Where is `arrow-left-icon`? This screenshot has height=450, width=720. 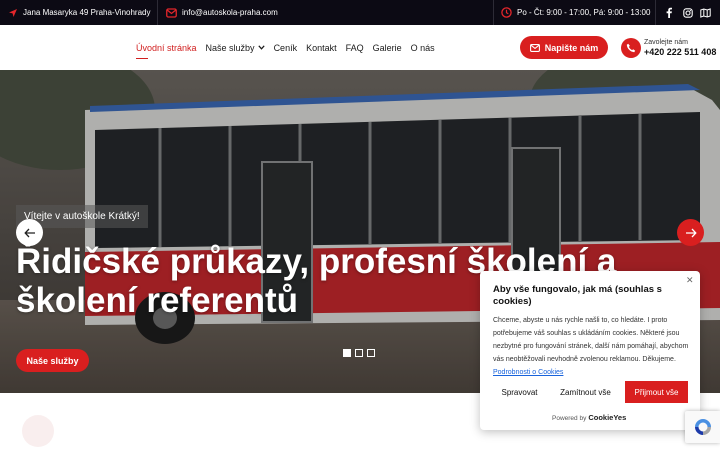
arrow-left-icon is located at coordinates (29, 232).